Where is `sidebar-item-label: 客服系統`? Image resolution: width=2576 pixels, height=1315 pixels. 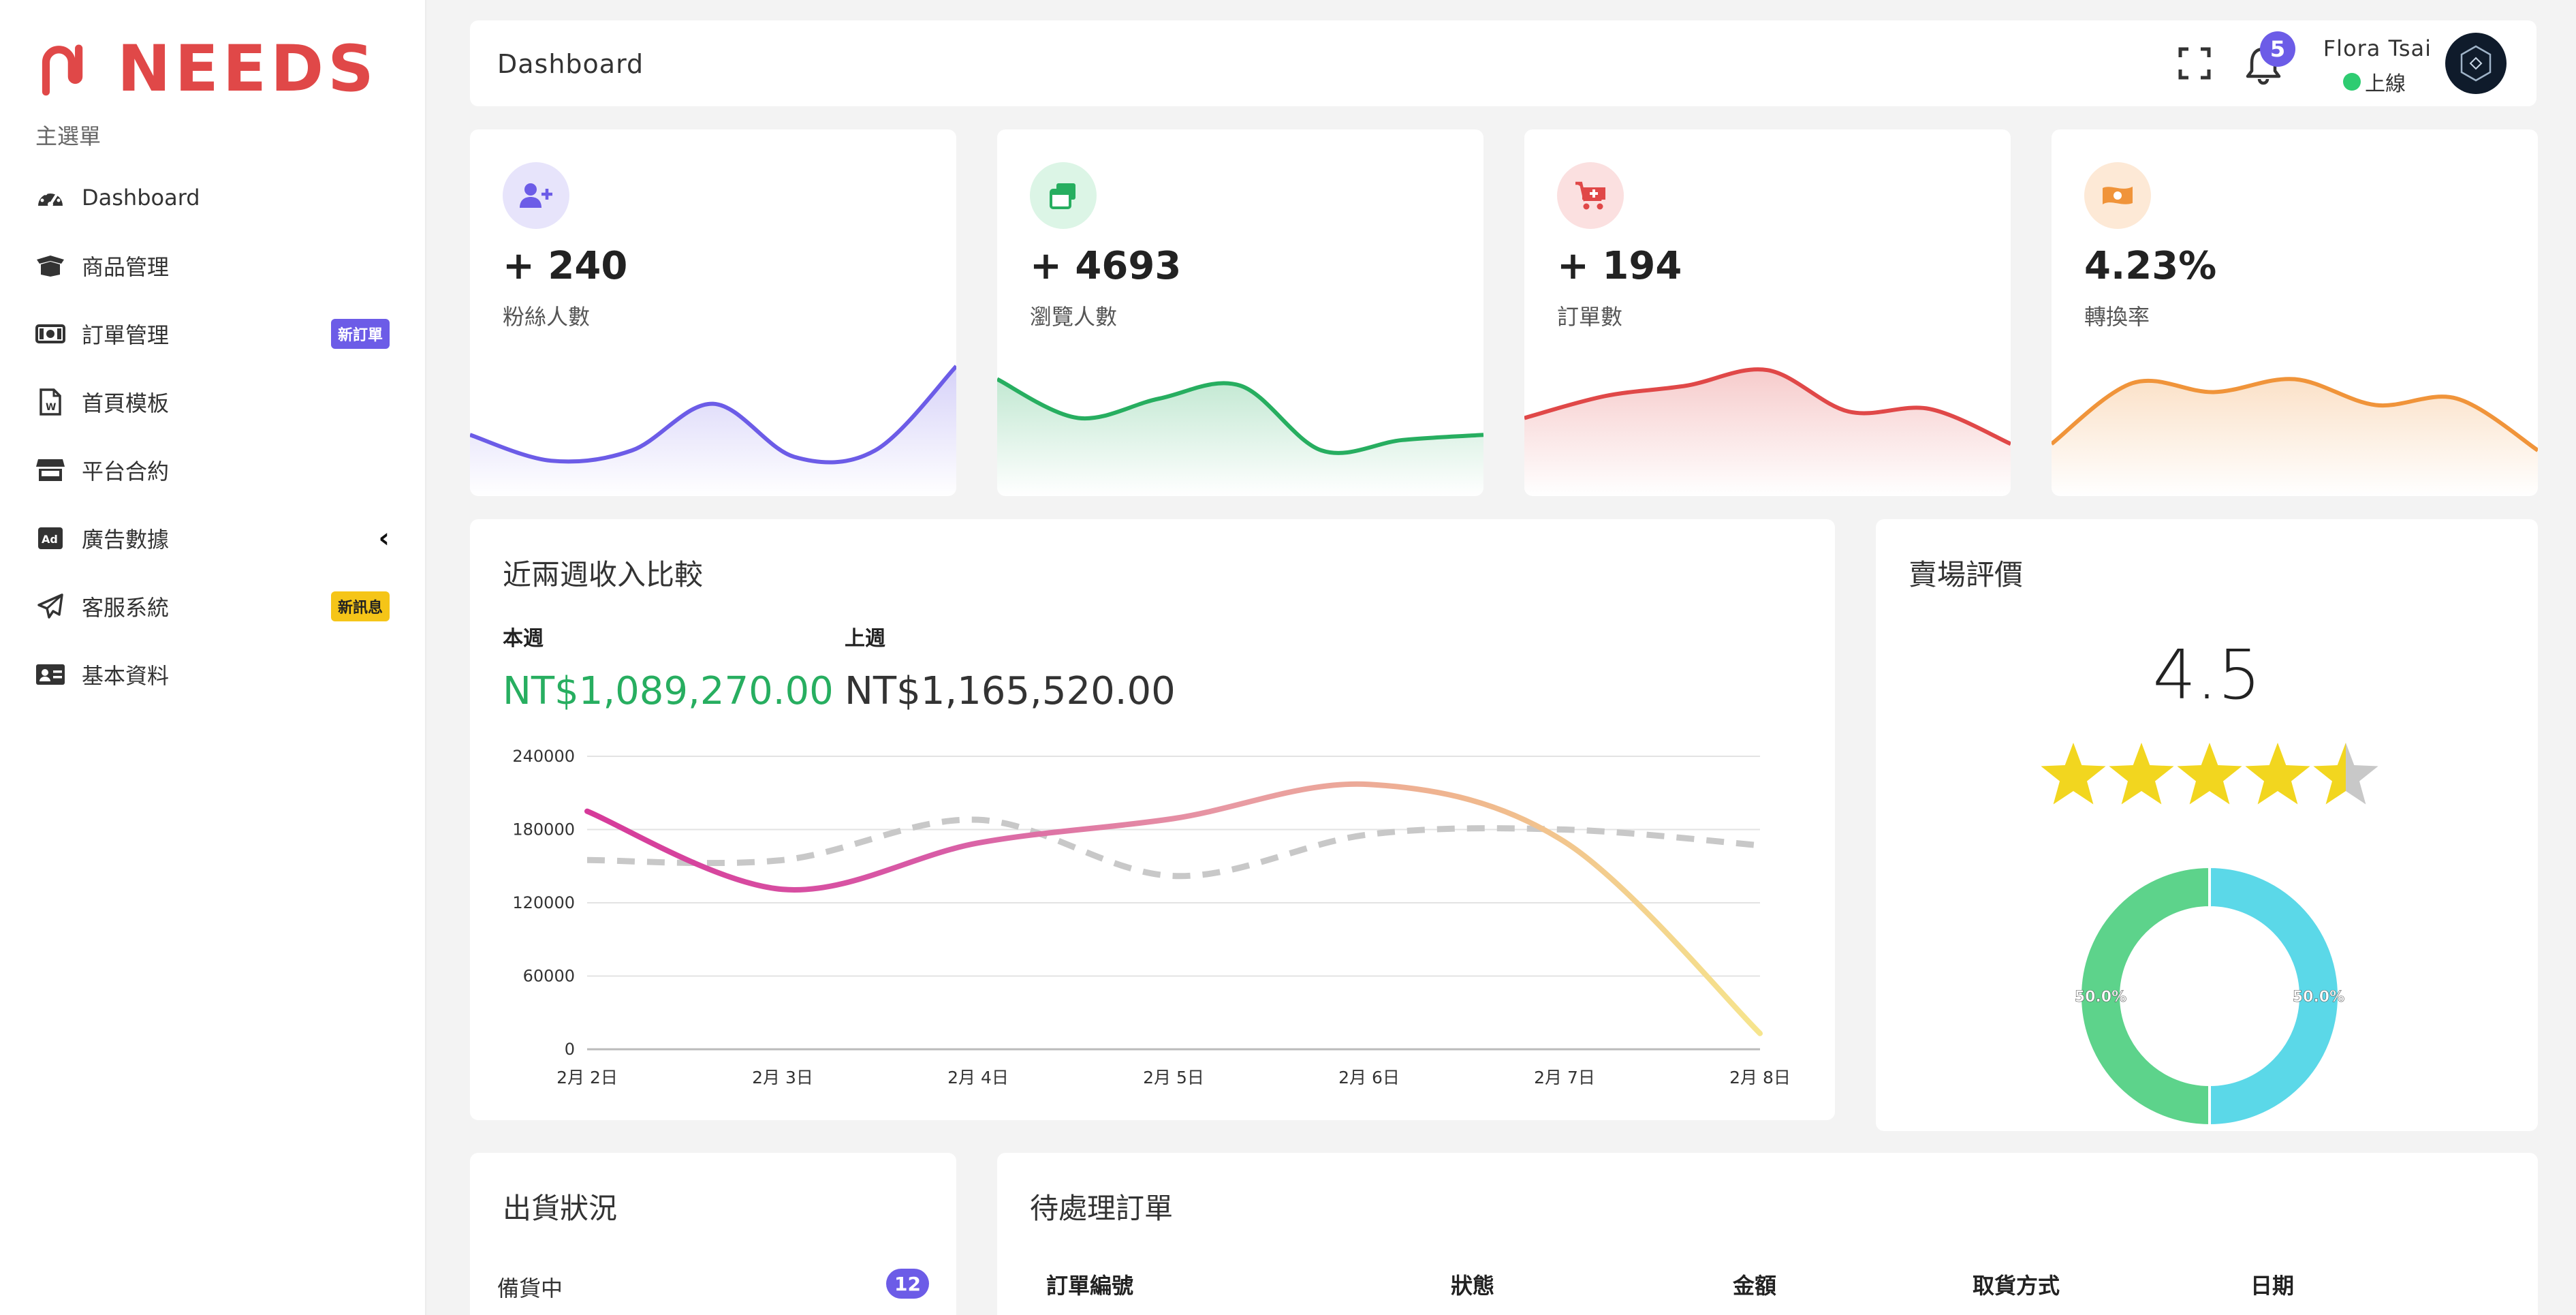
sidebar-item-label: 客服系統 is located at coordinates (126, 608).